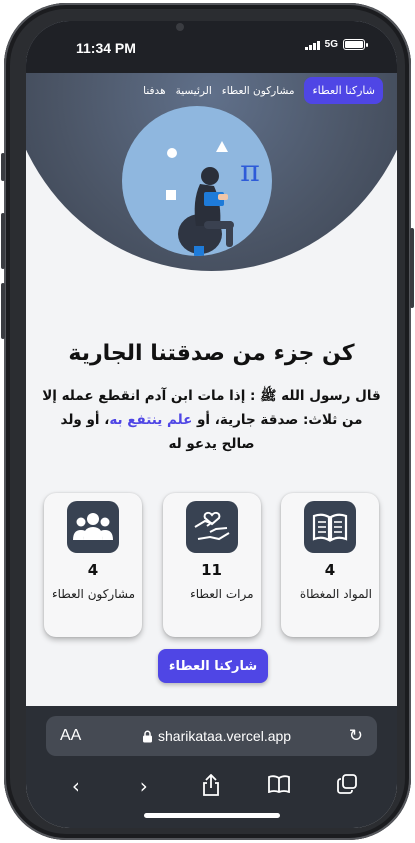  Describe the element at coordinates (93, 527) in the screenshot. I see `users-icon` at that location.